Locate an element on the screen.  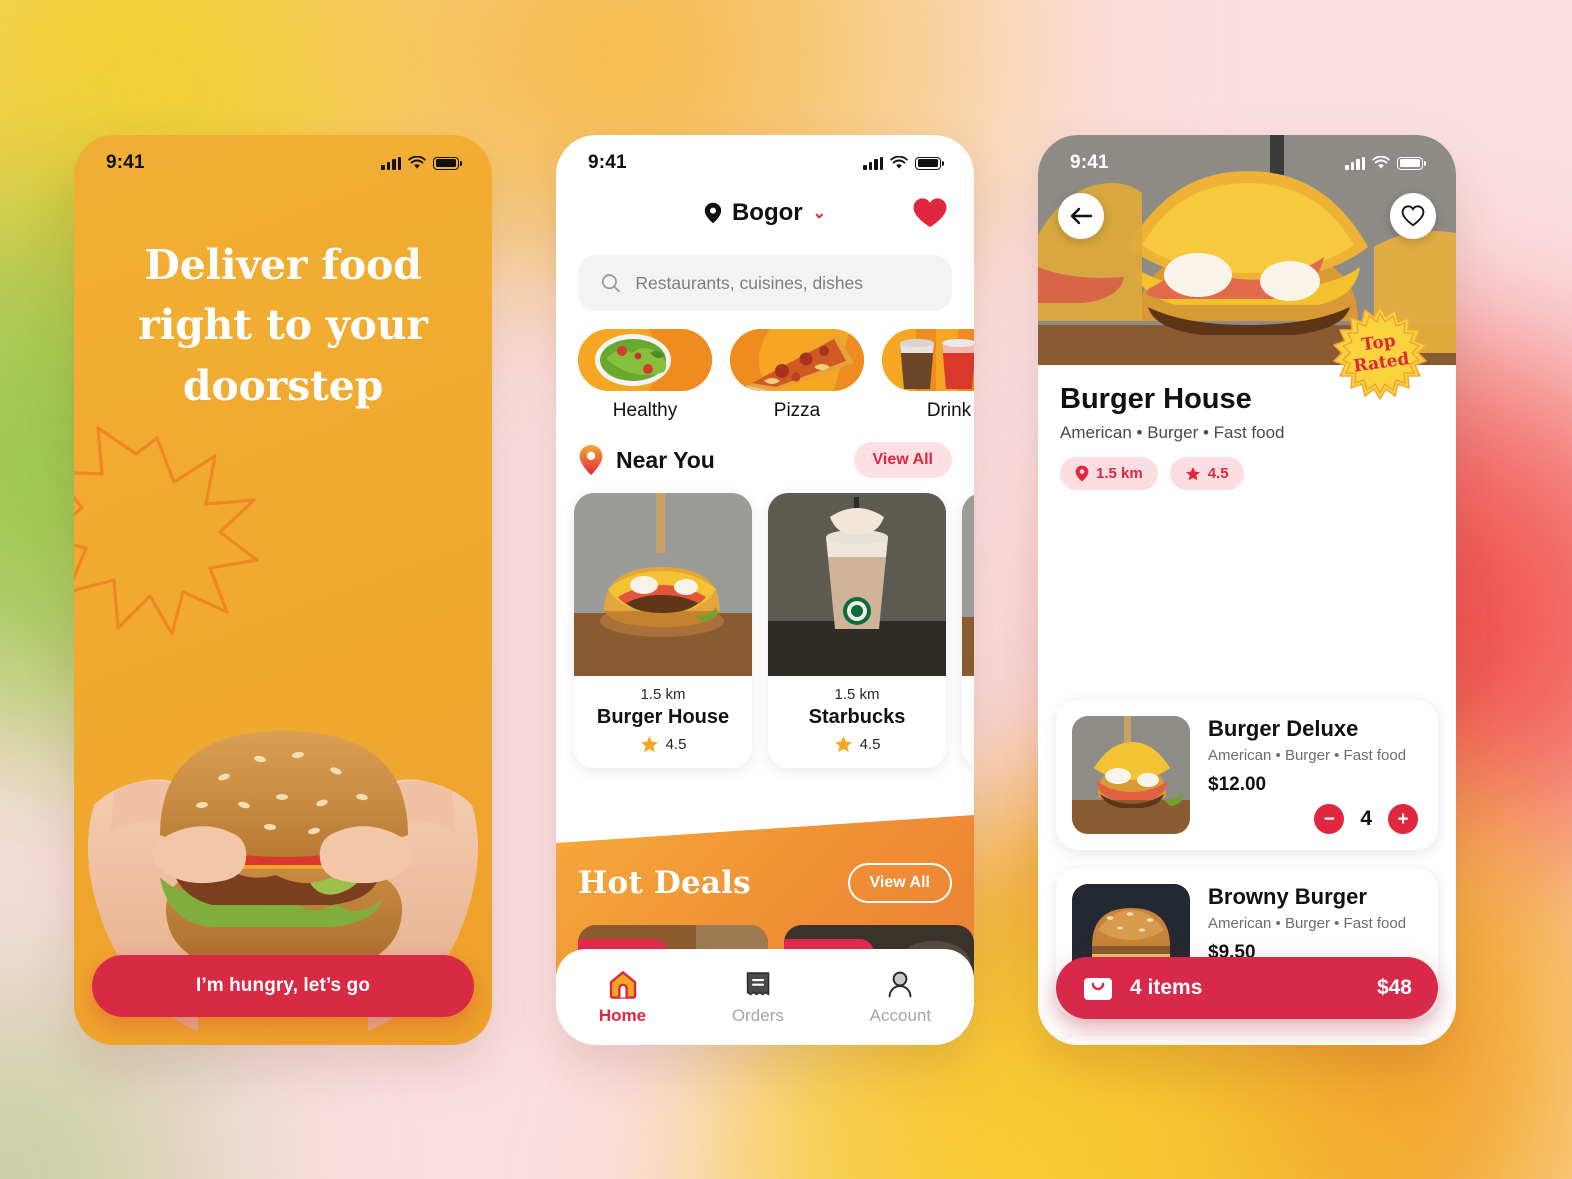
nav-item-account: Account is located at coordinates (900, 997).